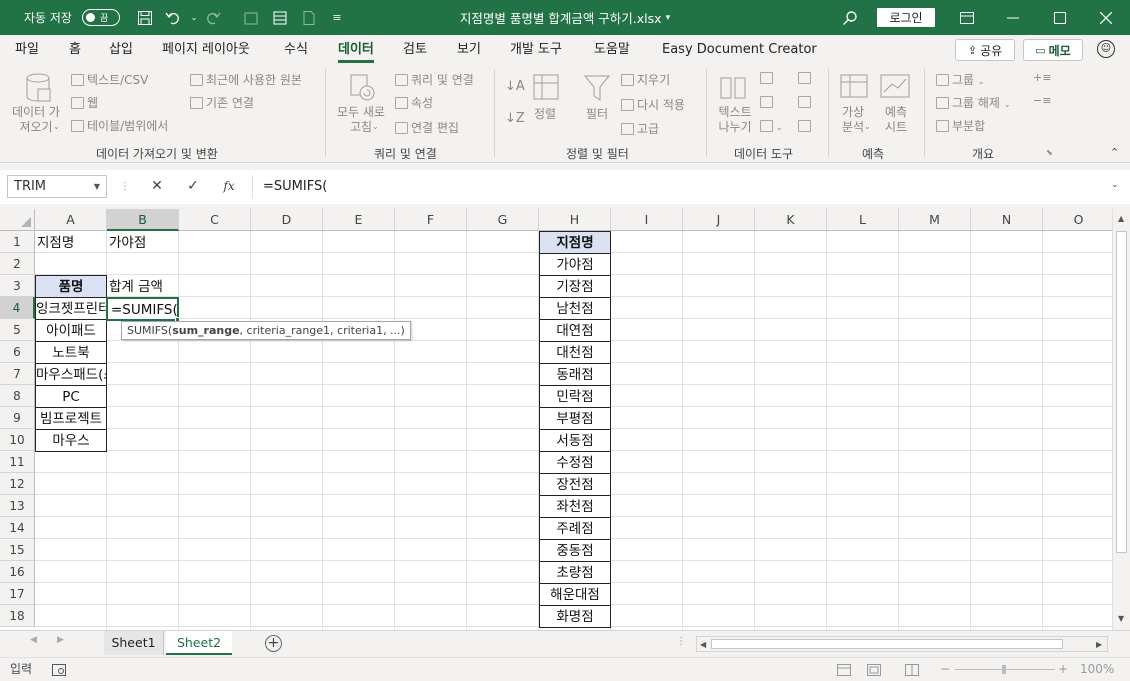 The width and height of the screenshot is (1130, 681). I want to click on page-layout-view-icon, so click(874, 669).